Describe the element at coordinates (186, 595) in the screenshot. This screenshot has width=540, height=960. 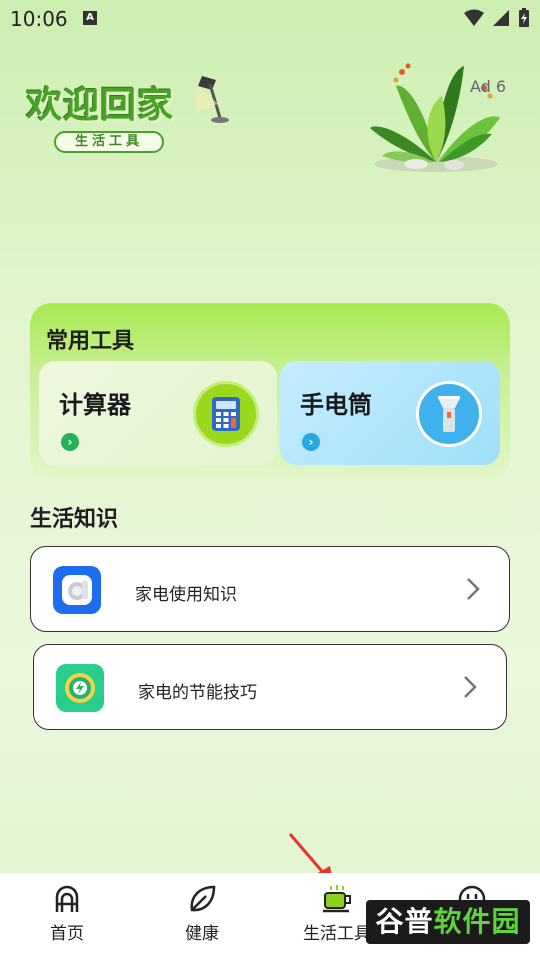
I see `list-item-label: 家电使用知识` at that location.